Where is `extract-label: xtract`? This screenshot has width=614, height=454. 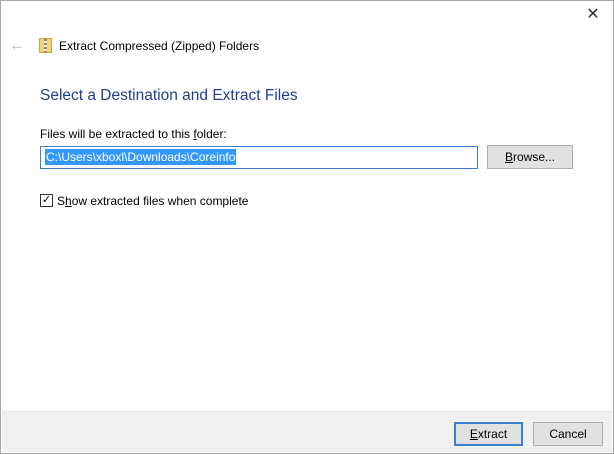 extract-label: xtract is located at coordinates (492, 434).